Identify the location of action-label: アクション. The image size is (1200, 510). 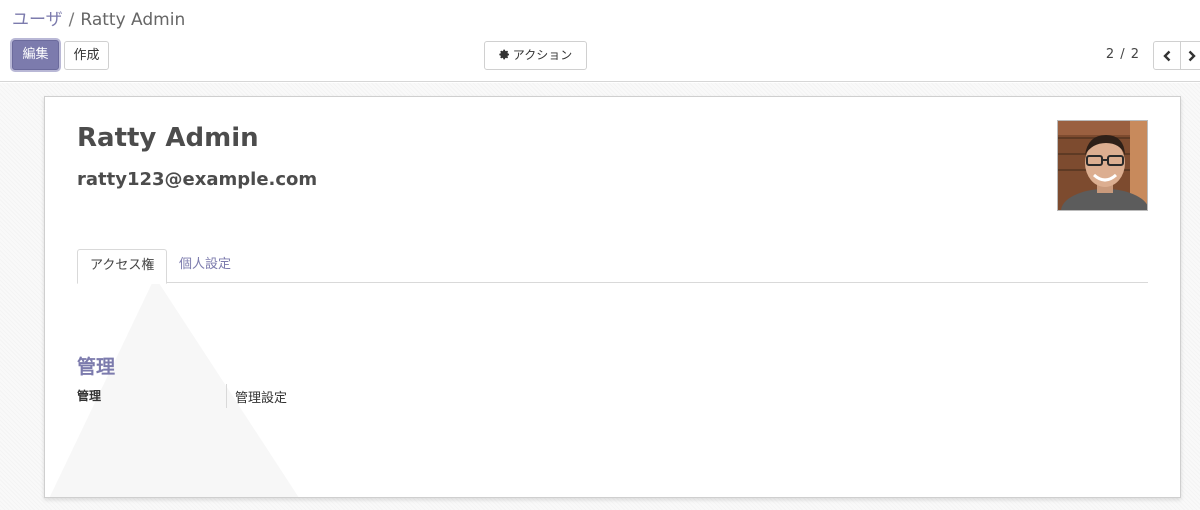
(542, 55).